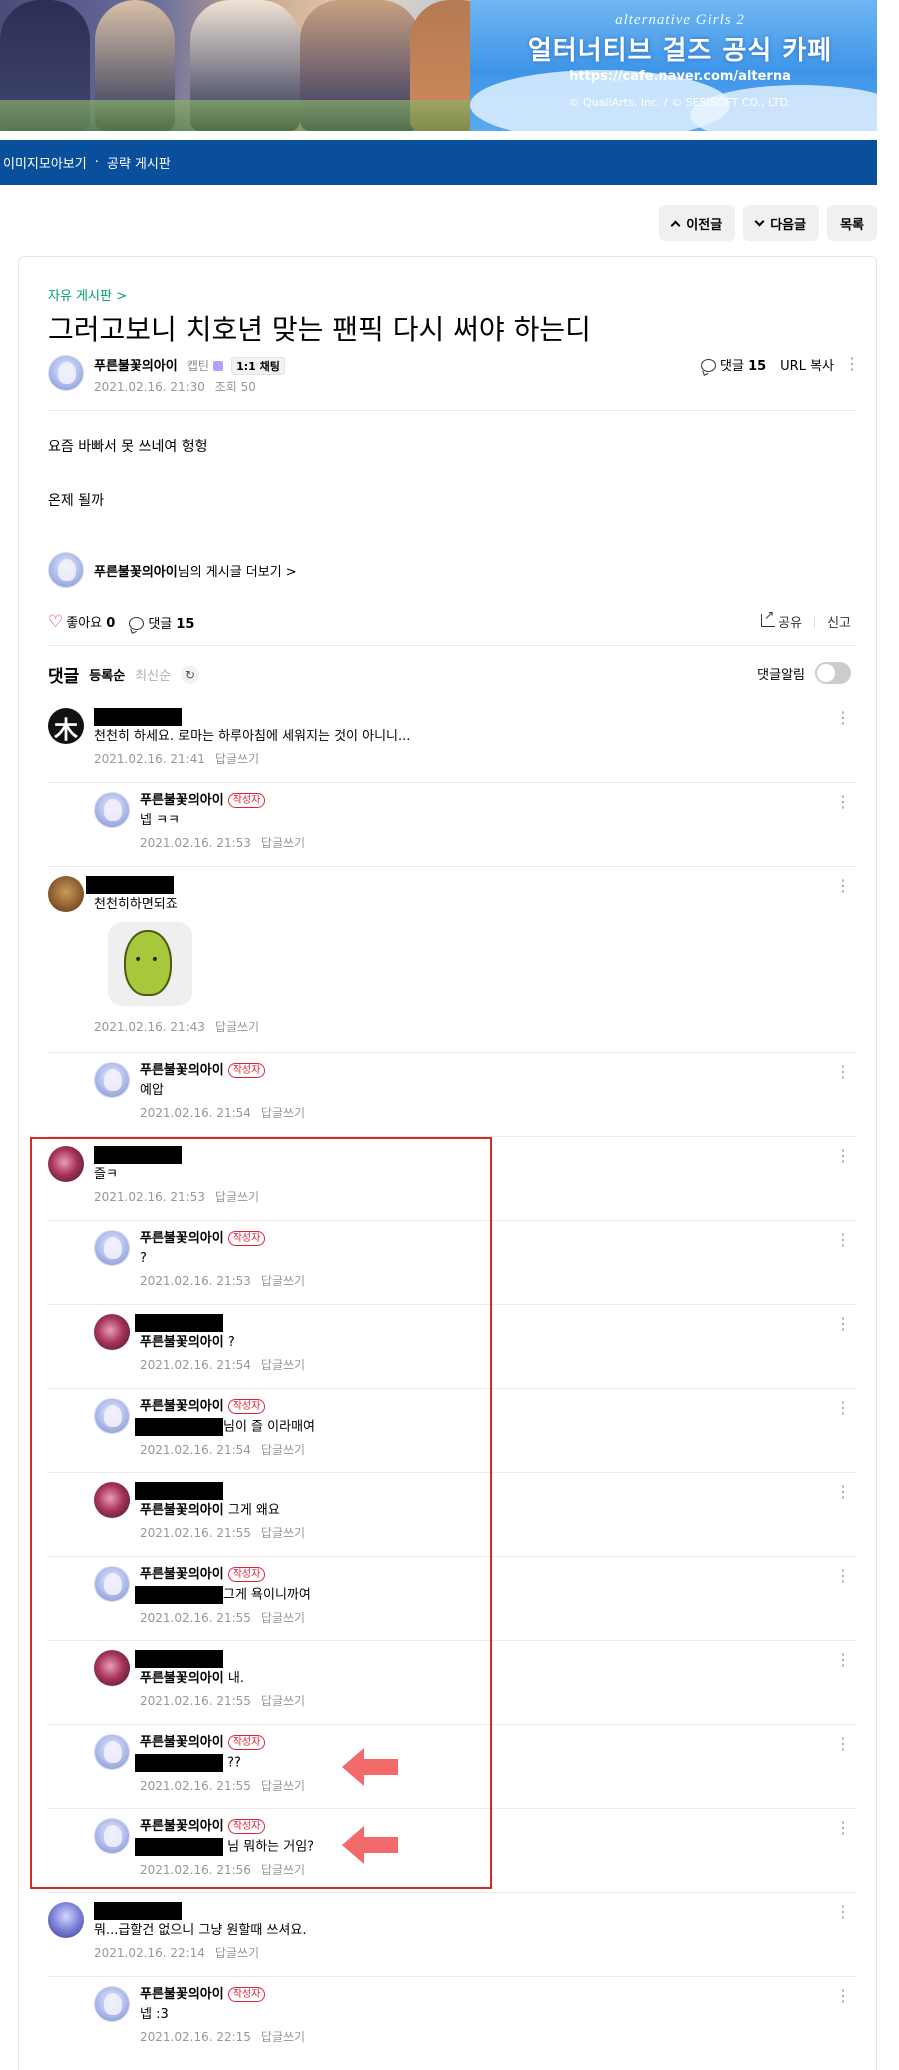 Image resolution: width=899 pixels, height=2070 pixels. I want to click on refresh-icon: ↻, so click(190, 674).